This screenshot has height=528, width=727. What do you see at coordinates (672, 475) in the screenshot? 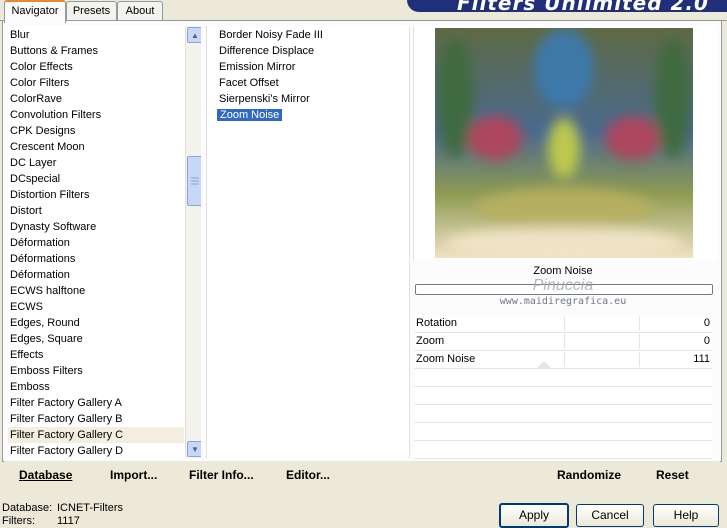
I see `reset-button: Reset` at bounding box center [672, 475].